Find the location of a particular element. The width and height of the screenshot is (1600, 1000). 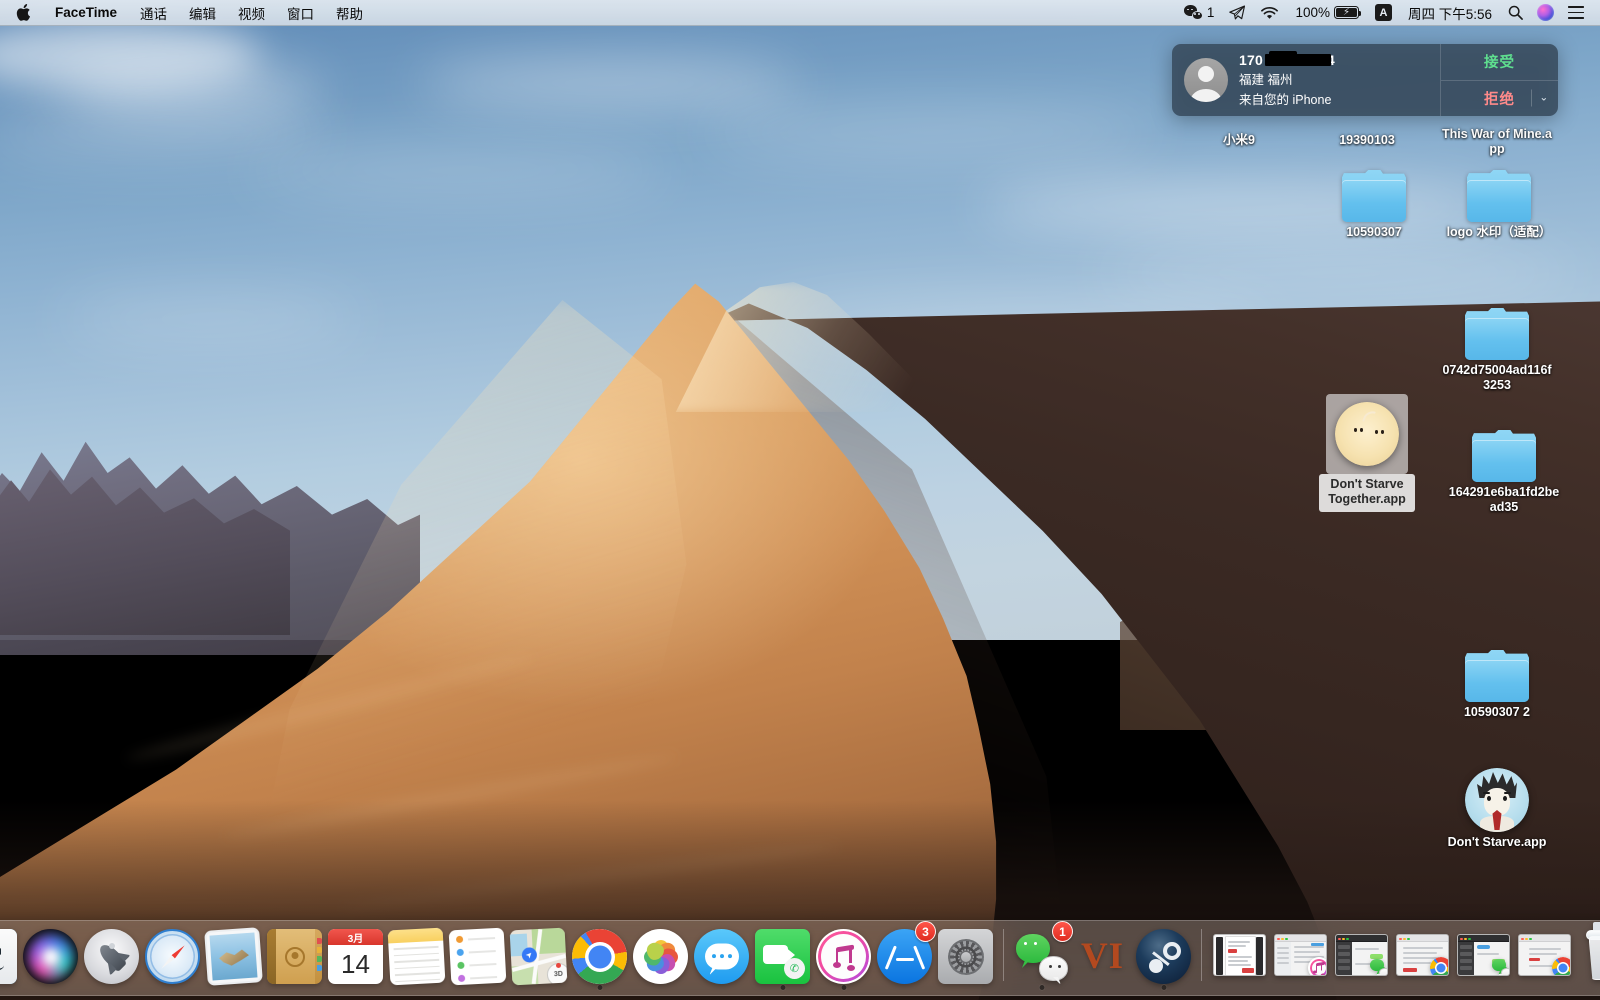

dock-item-macvim: VI is located at coordinates (1102, 957).